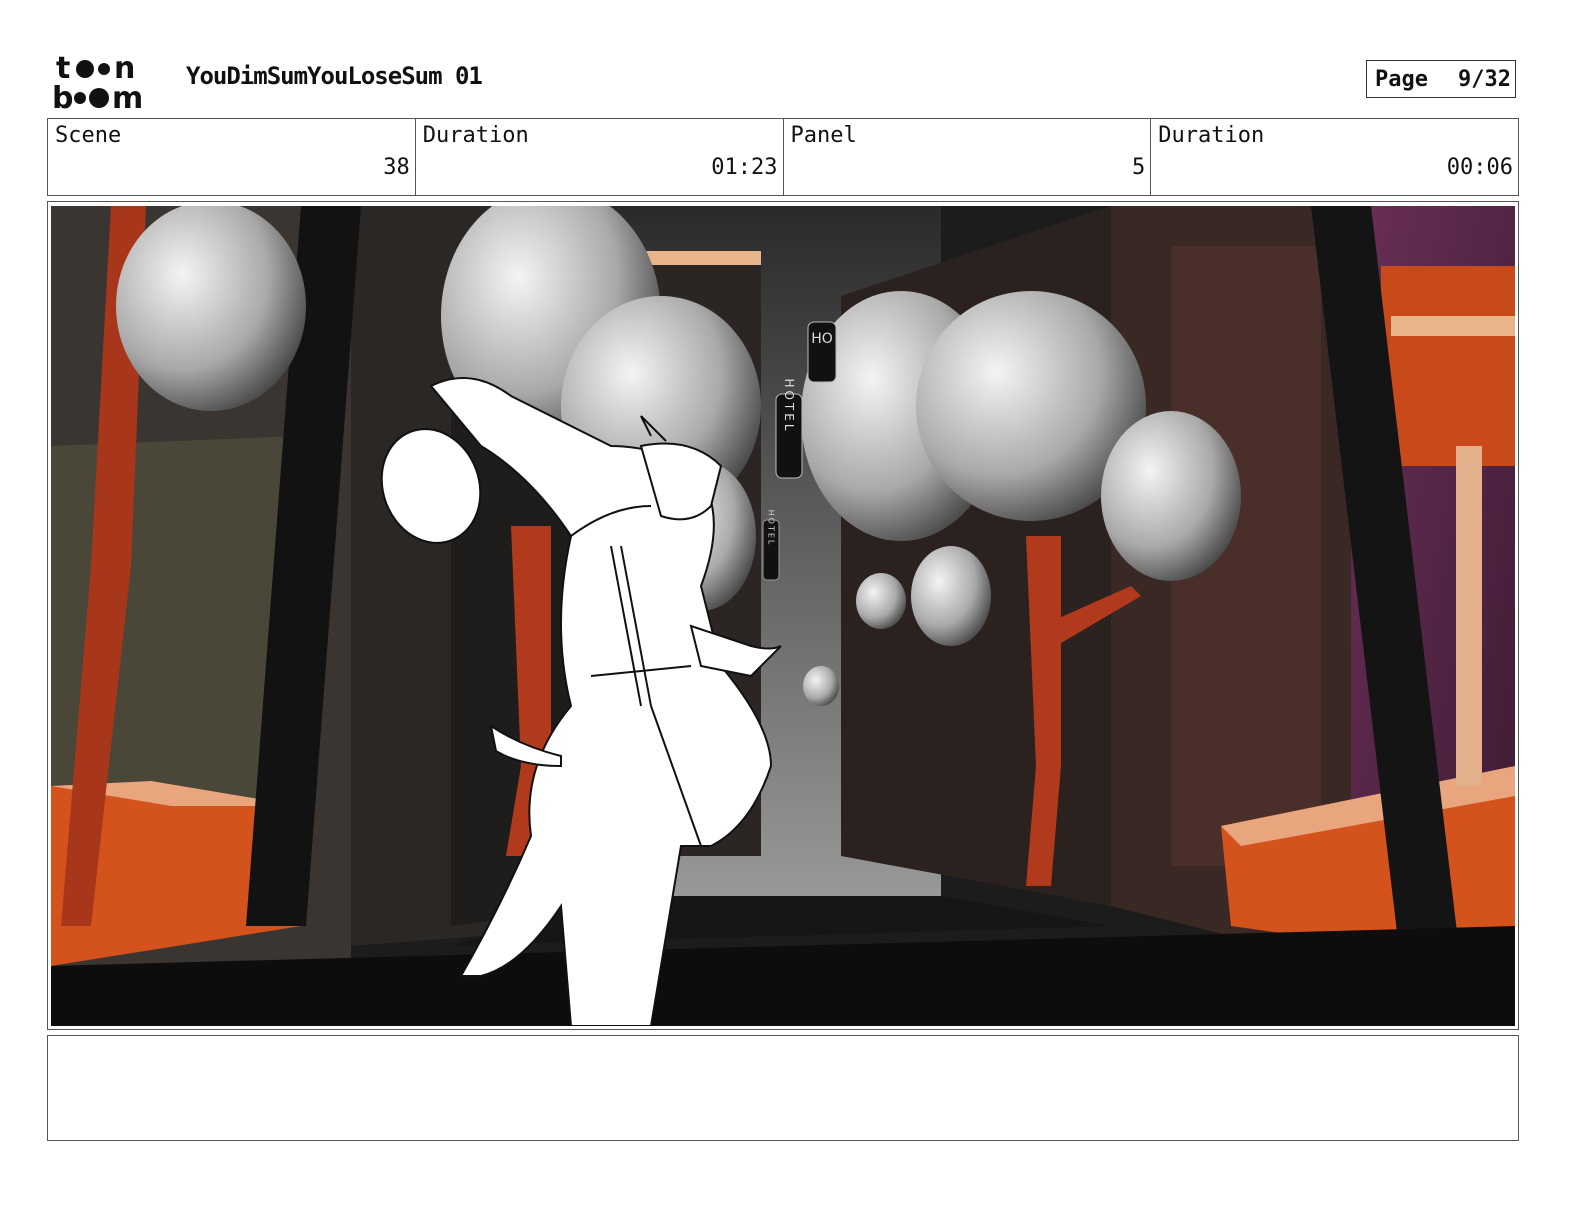 The image size is (1584, 1224). What do you see at coordinates (600, 157) in the screenshot?
I see `scene-duration-cell: Duration 01:23` at bounding box center [600, 157].